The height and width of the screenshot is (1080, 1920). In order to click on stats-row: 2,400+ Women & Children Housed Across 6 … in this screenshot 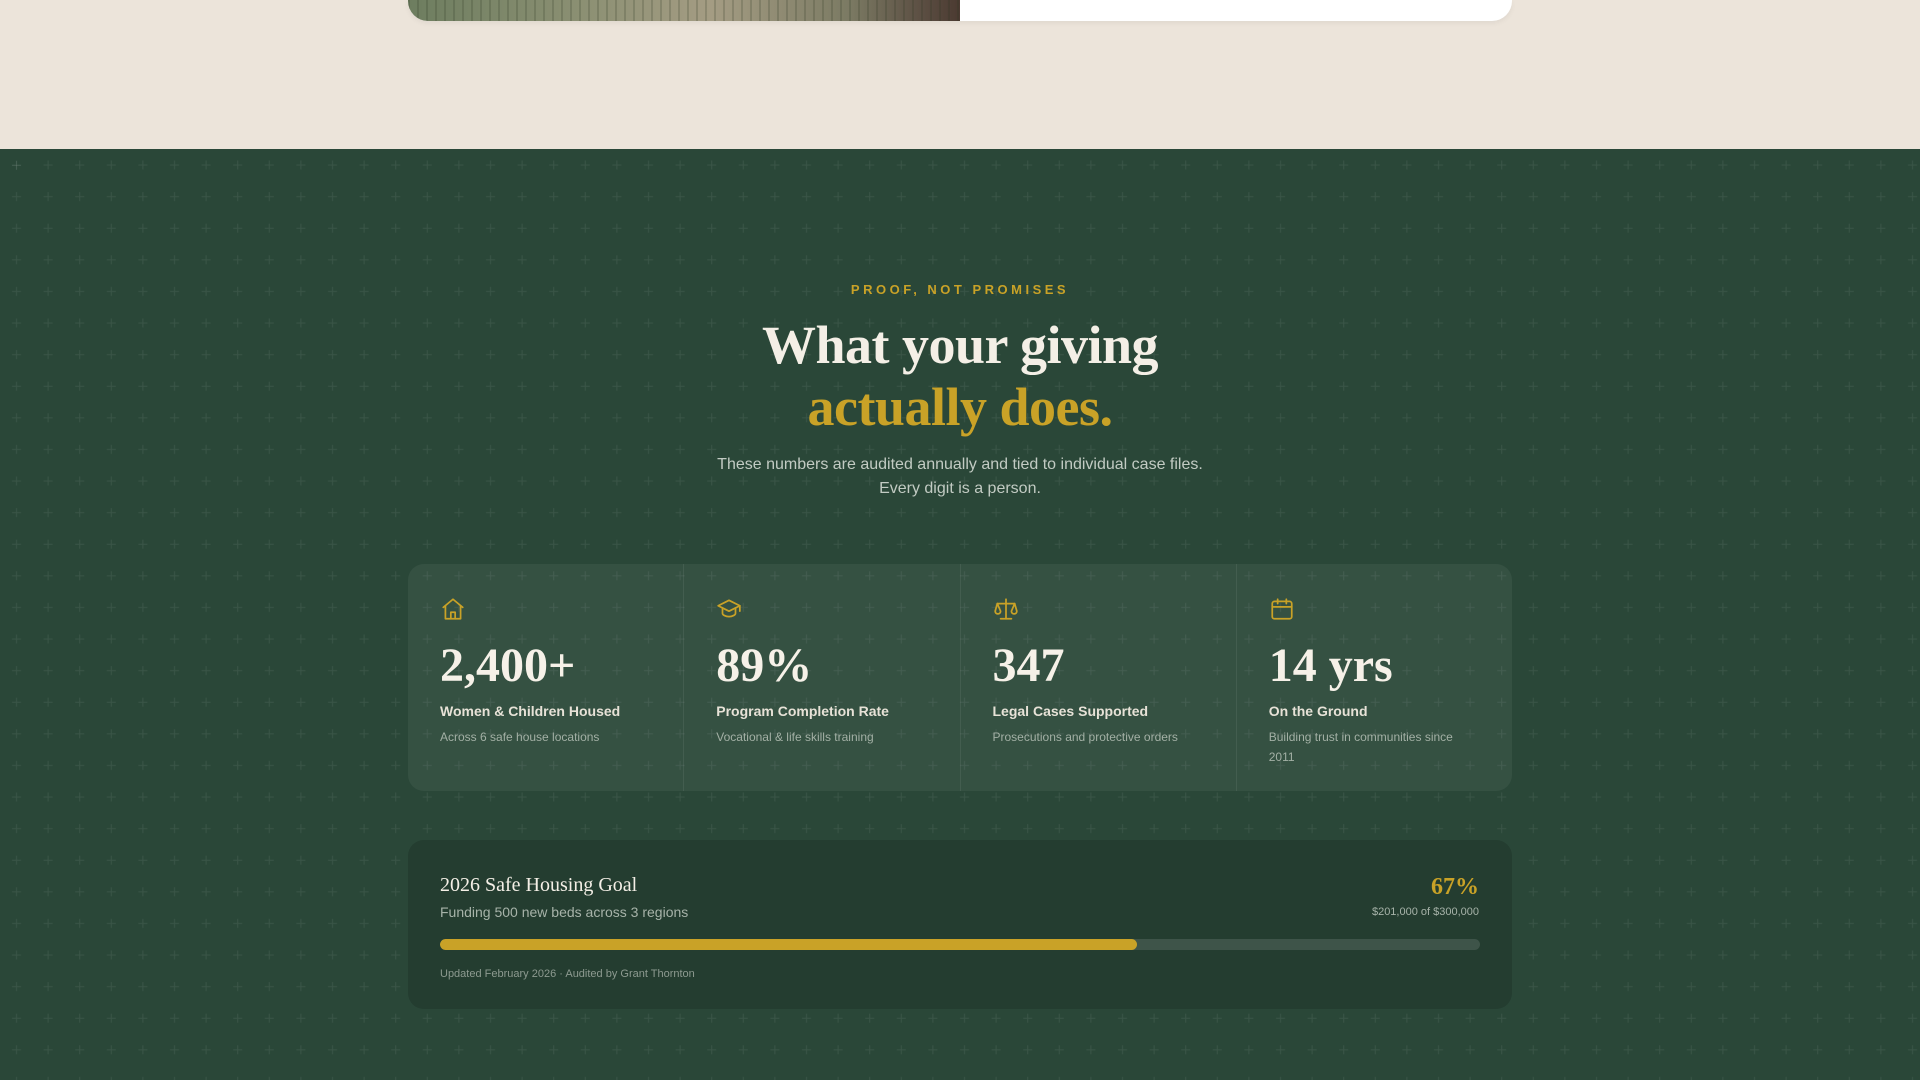, I will do `click(960, 677)`.